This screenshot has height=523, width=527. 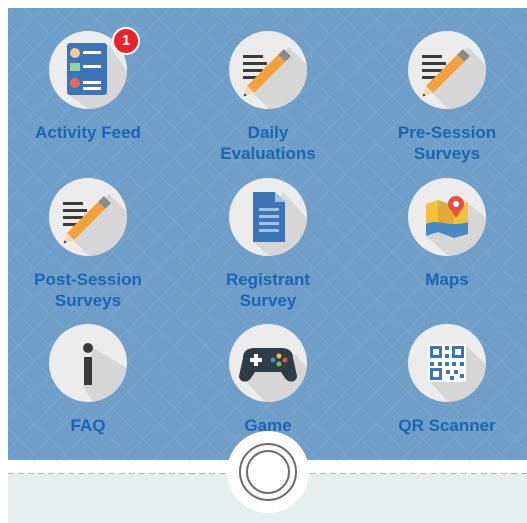 I want to click on faq-label: FAQ, so click(x=88, y=425).